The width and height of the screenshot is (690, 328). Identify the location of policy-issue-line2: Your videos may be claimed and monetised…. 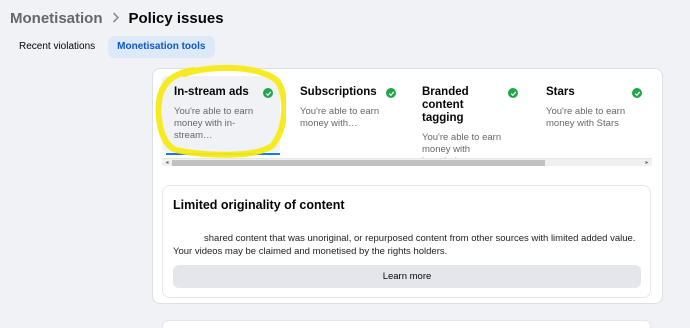
(310, 251).